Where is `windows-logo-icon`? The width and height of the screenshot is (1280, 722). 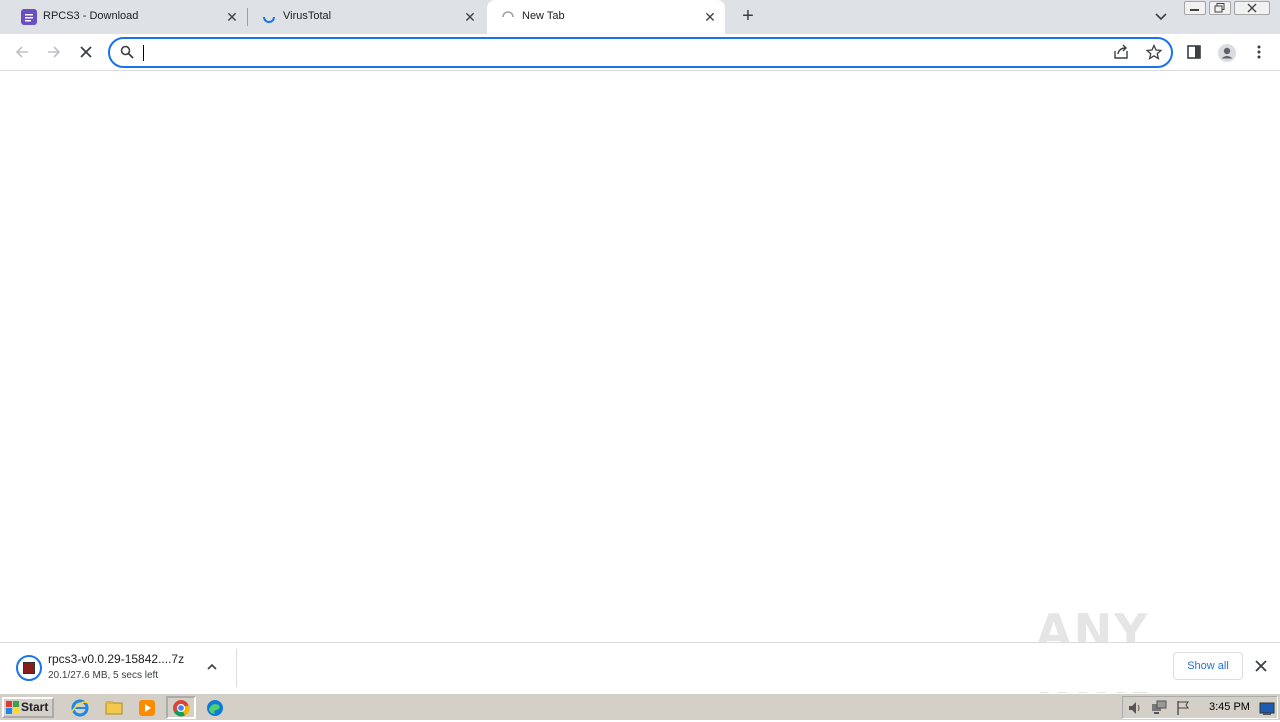
windows-logo-icon is located at coordinates (12, 707).